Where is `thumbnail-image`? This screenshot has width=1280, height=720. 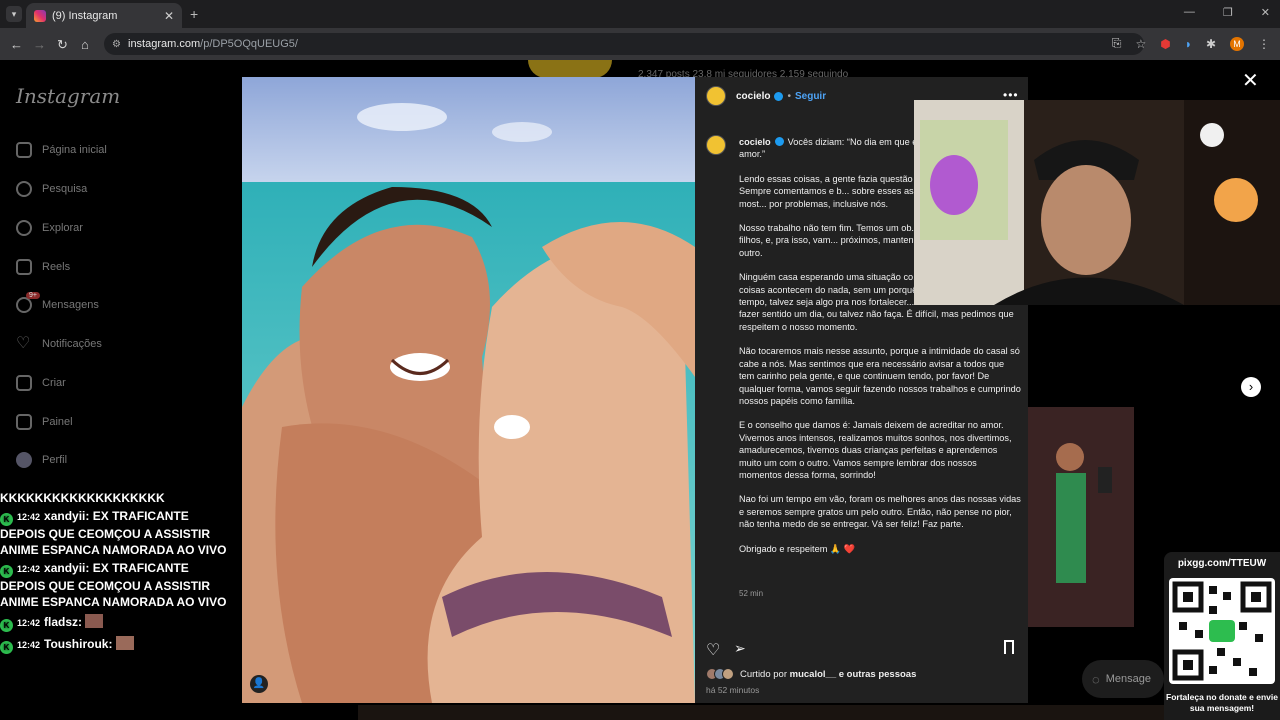
thumbnail-image is located at coordinates (1081, 517).